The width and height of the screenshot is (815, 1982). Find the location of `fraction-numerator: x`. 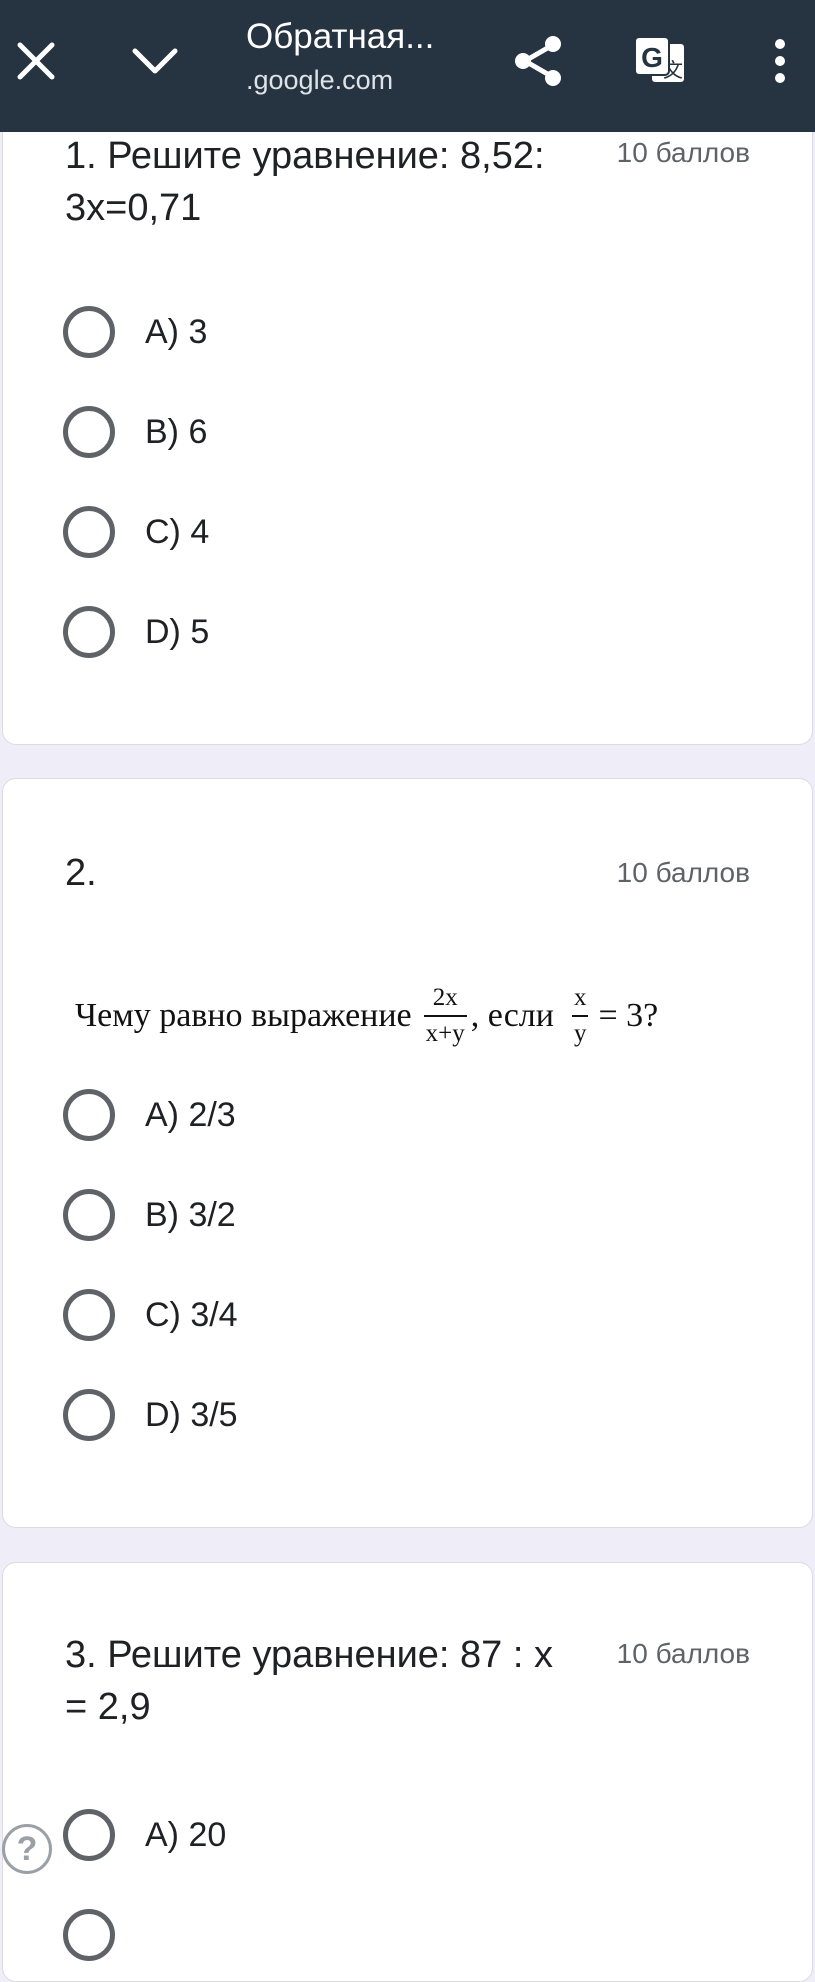

fraction-numerator: x is located at coordinates (580, 997).